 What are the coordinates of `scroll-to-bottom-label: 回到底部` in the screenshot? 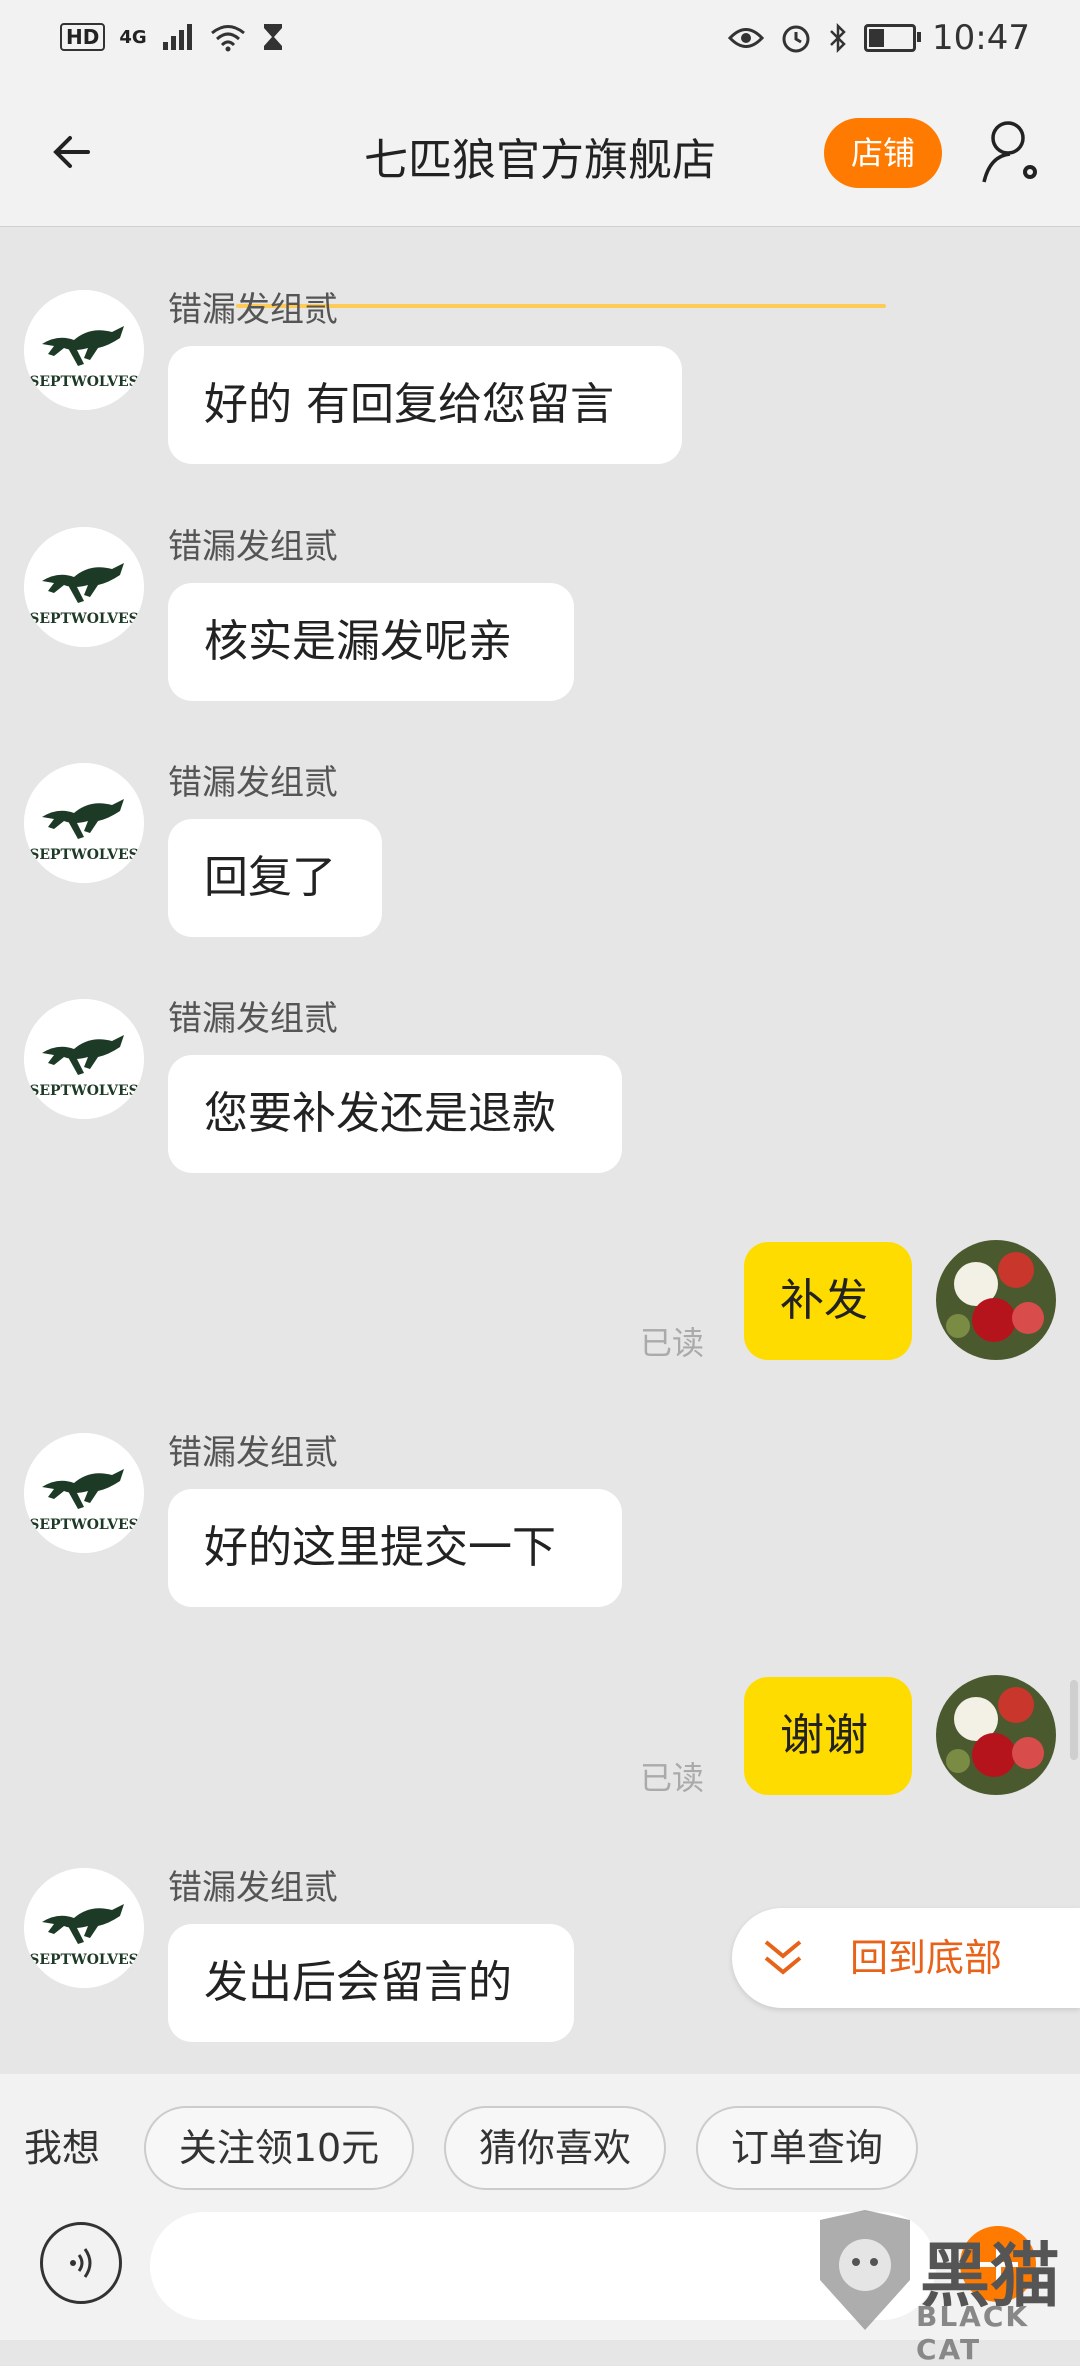 It's located at (926, 1958).